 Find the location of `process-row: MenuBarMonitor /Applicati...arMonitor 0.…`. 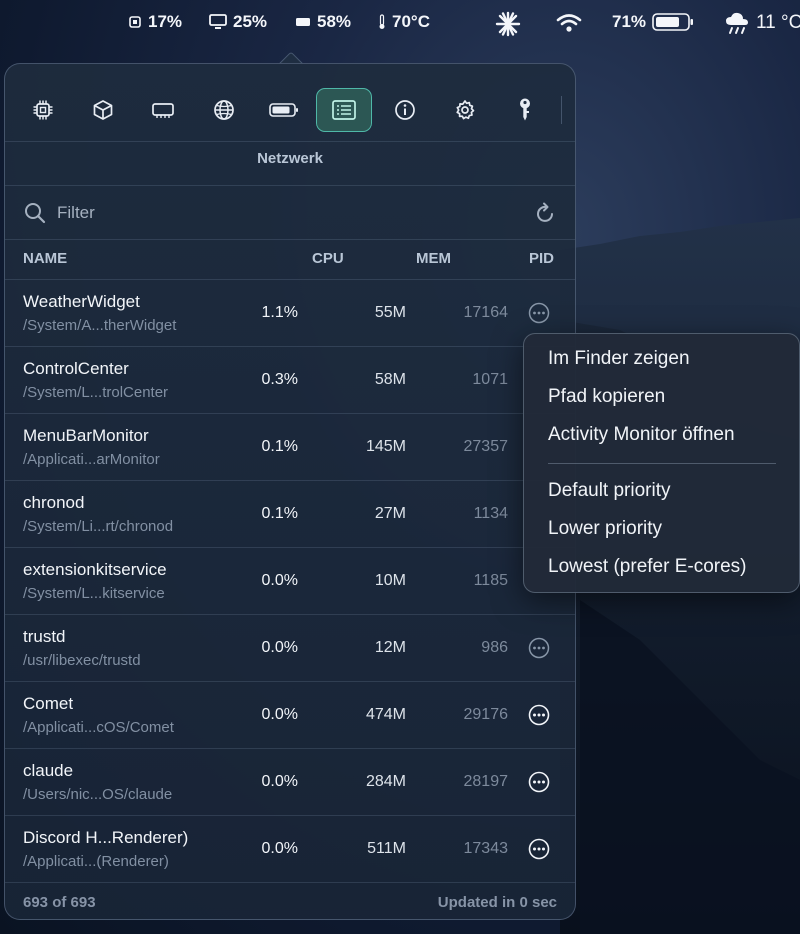

process-row: MenuBarMonitor /Applicati...arMonitor 0.… is located at coordinates (290, 447).